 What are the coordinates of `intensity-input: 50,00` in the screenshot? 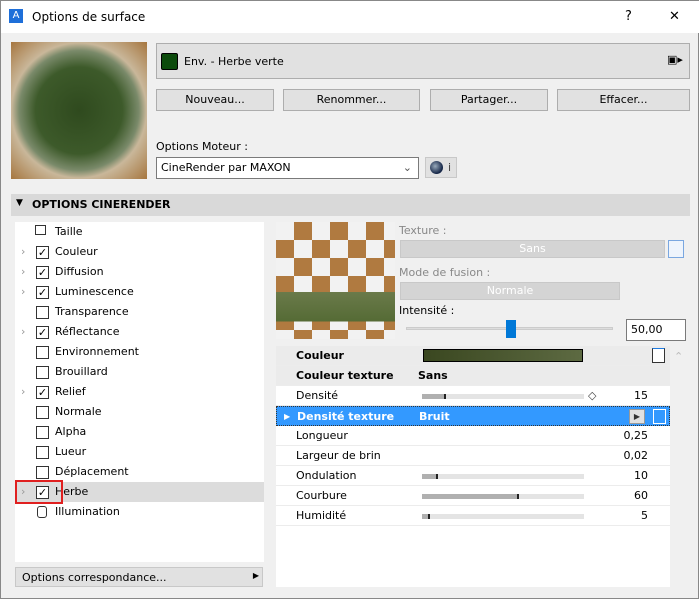 It's located at (656, 330).